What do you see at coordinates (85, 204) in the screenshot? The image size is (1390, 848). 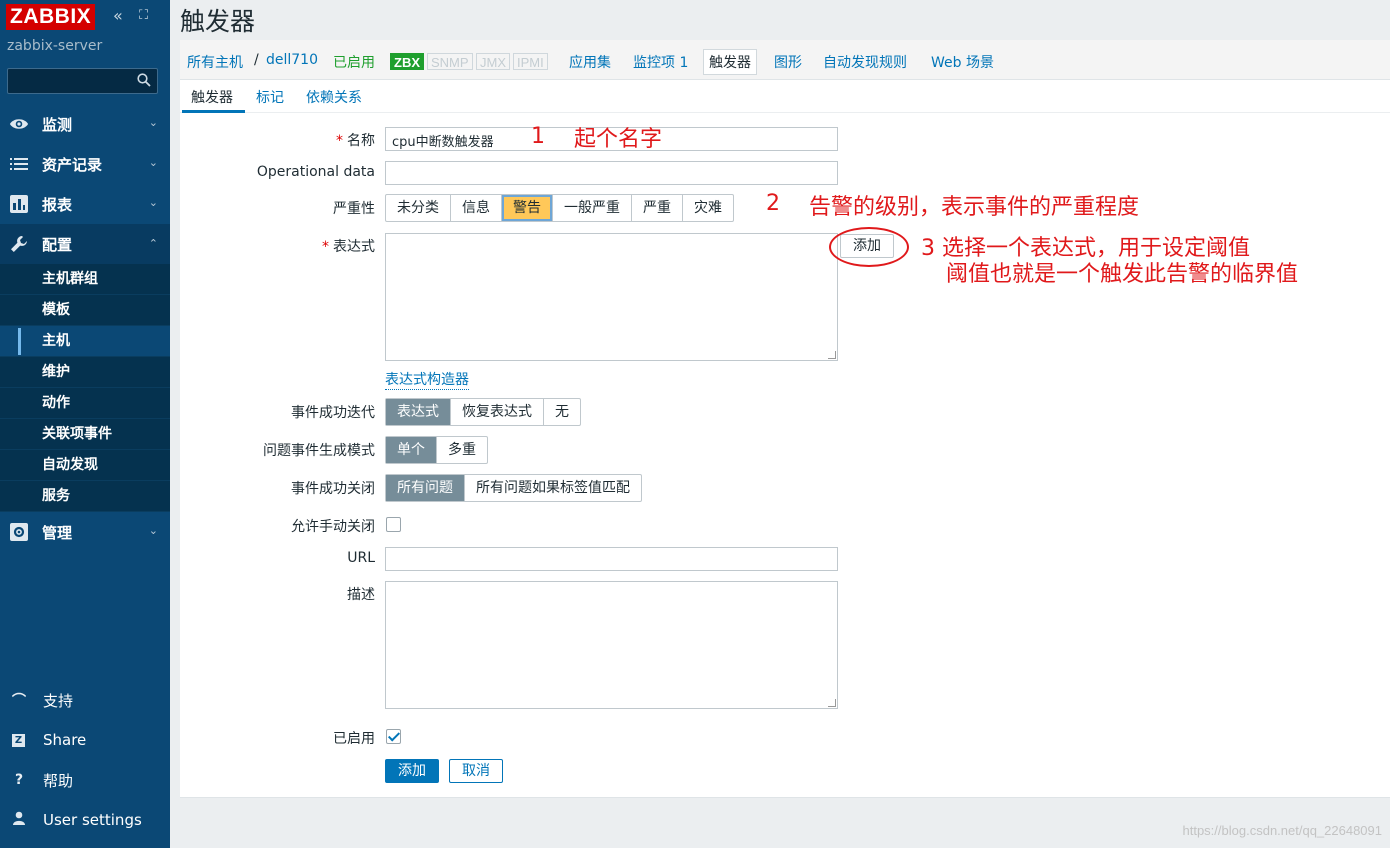 I see `menu-reports: 报表 ⌄` at bounding box center [85, 204].